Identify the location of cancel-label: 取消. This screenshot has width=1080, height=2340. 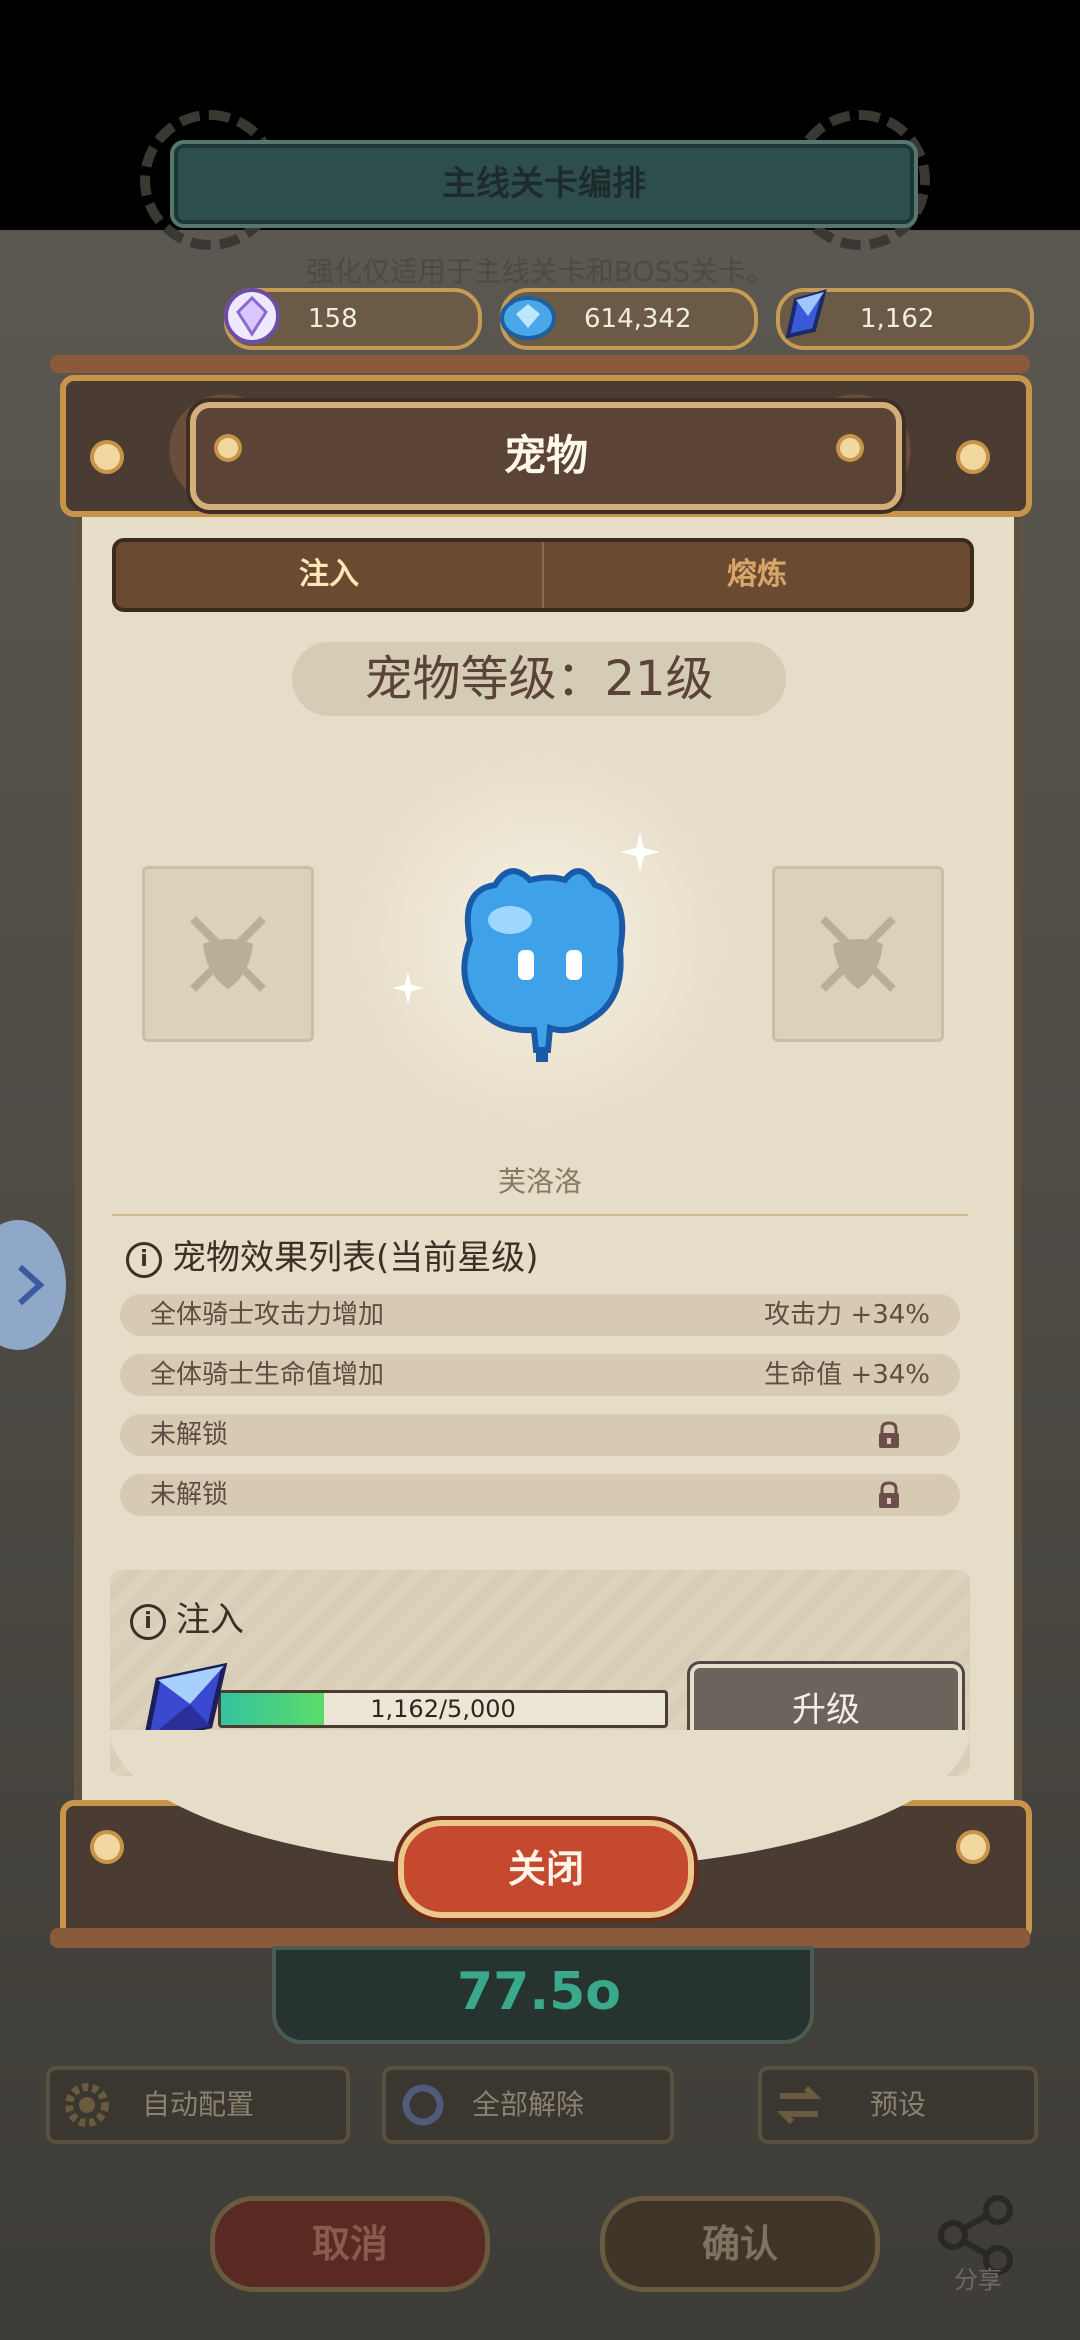
(349, 2244).